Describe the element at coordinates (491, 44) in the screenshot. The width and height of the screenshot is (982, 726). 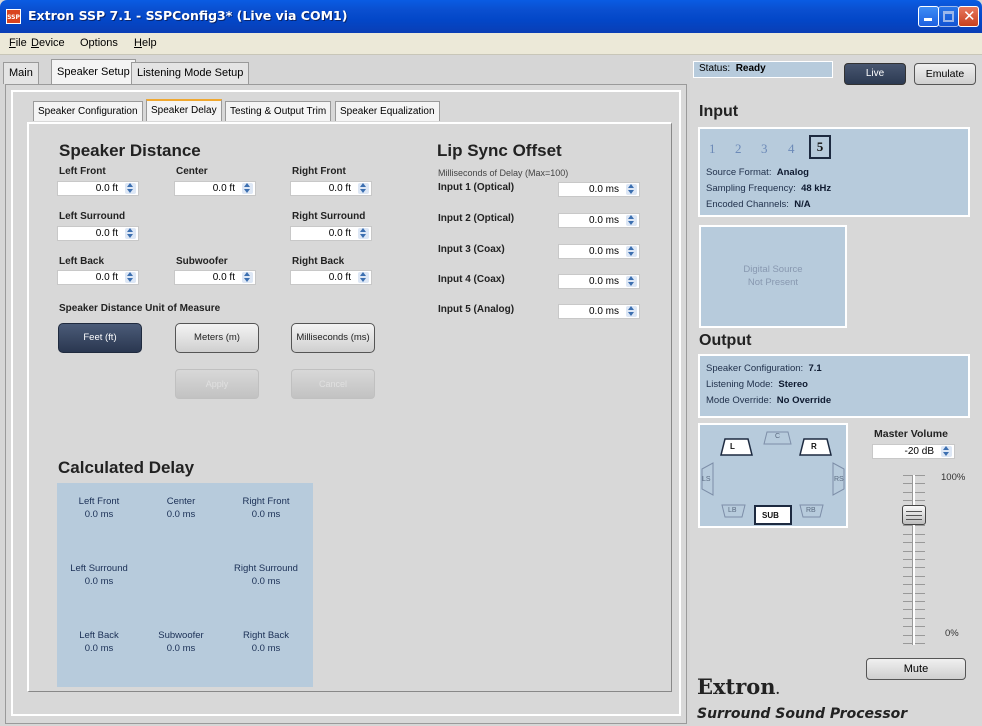
I see `menu-bar: File Device Options Help` at that location.